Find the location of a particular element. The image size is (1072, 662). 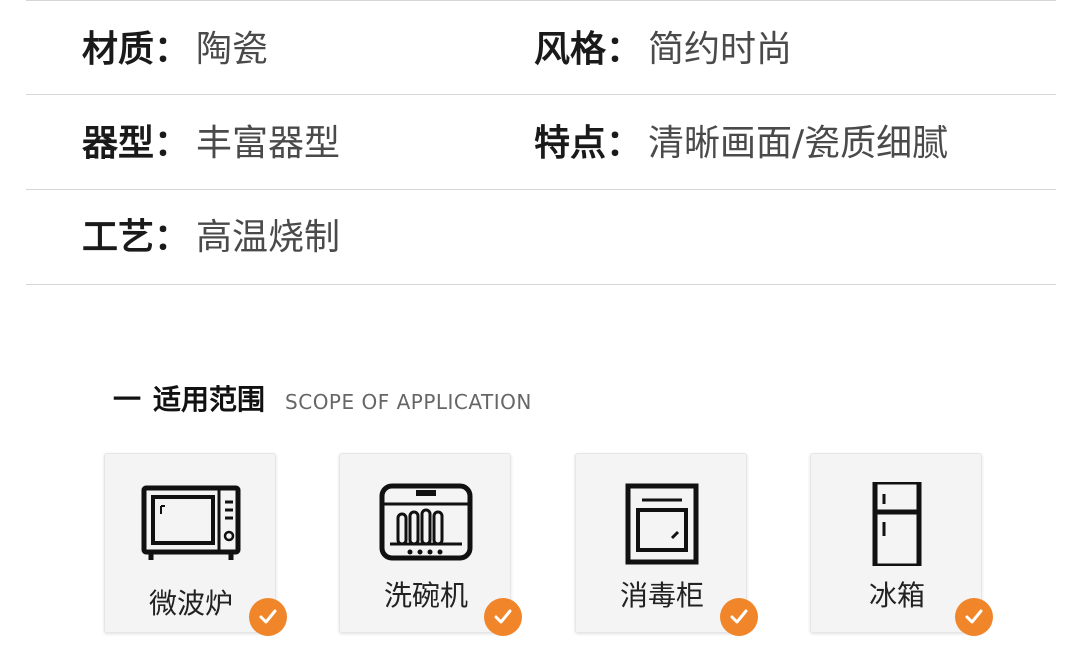

spec-craft: 工艺： 高温烧制 is located at coordinates (211, 238).